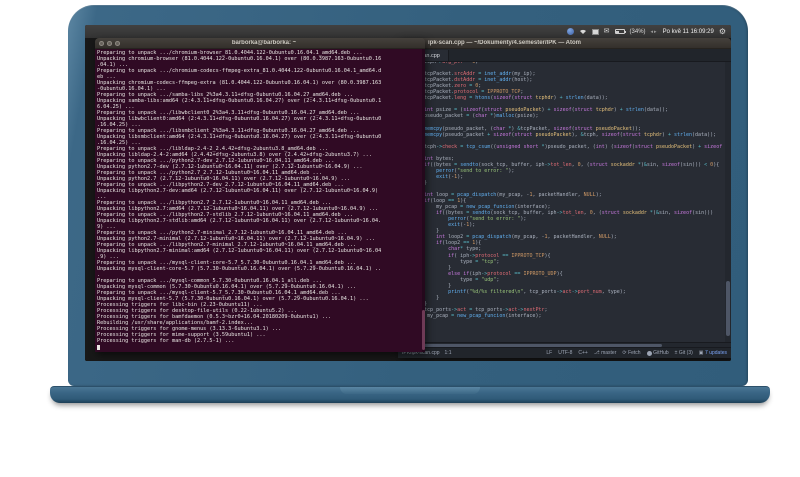  Describe the element at coordinates (98, 347) in the screenshot. I see `terminal-cursor` at that location.